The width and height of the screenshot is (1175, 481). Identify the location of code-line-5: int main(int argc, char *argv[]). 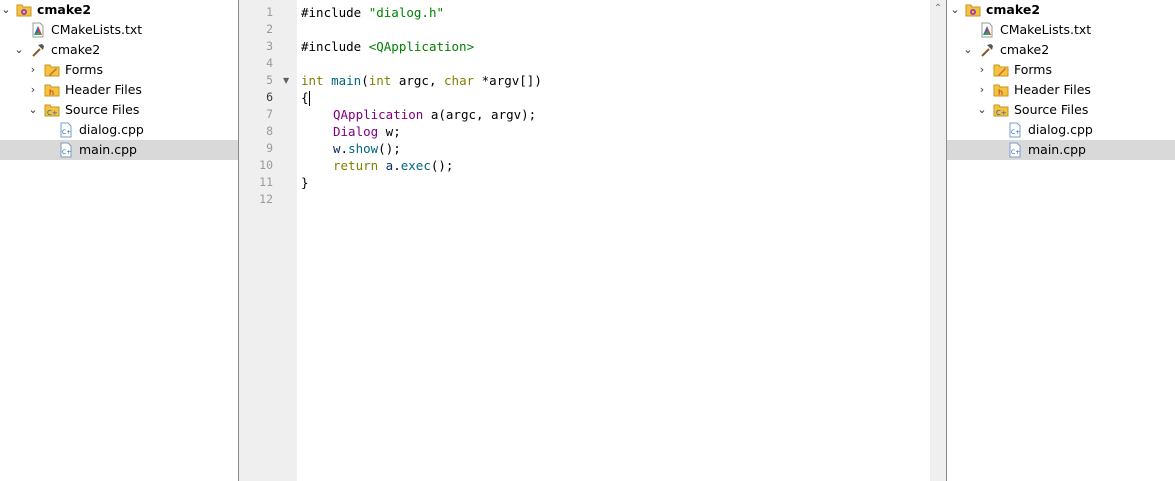
(421, 80).